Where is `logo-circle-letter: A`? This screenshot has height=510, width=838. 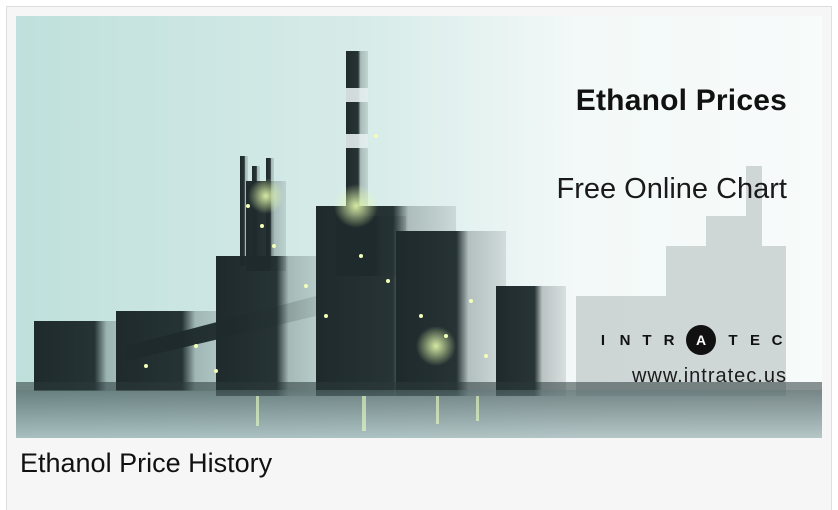
logo-circle-letter: A is located at coordinates (701, 340).